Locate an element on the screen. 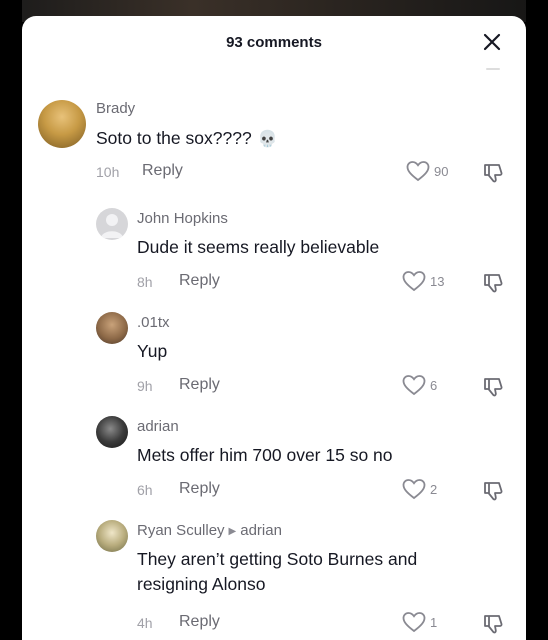 This screenshot has height=640, width=548. like-button: 13 is located at coordinates (423, 281).